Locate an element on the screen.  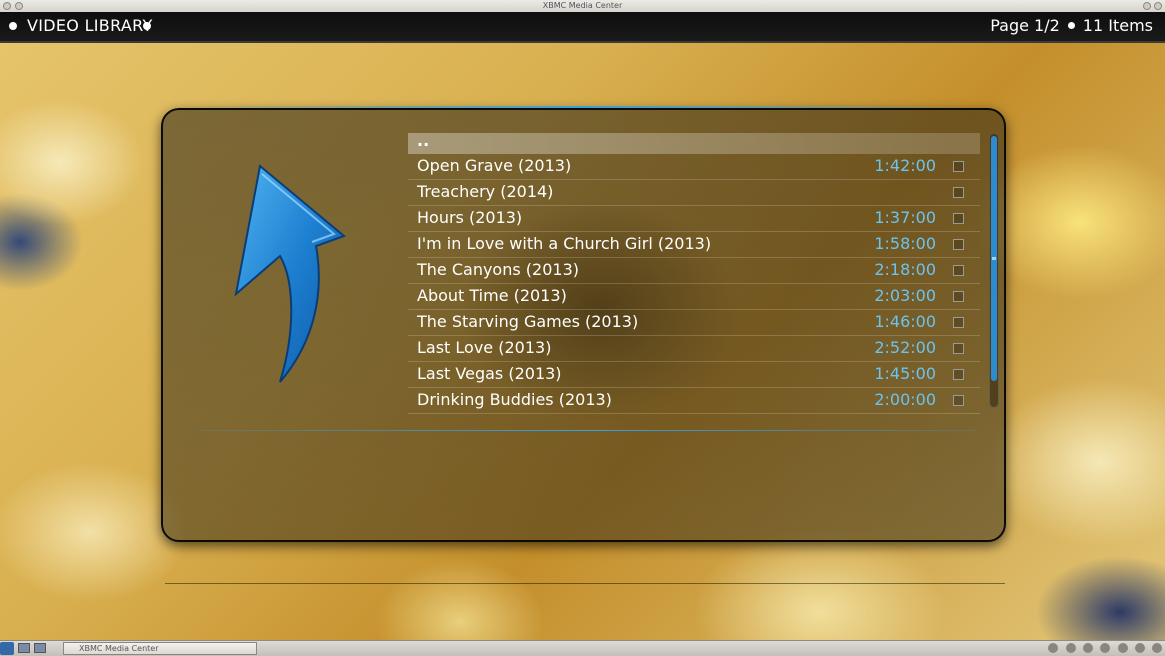
movie-title: The Starving Games (2013) is located at coordinates (528, 321).